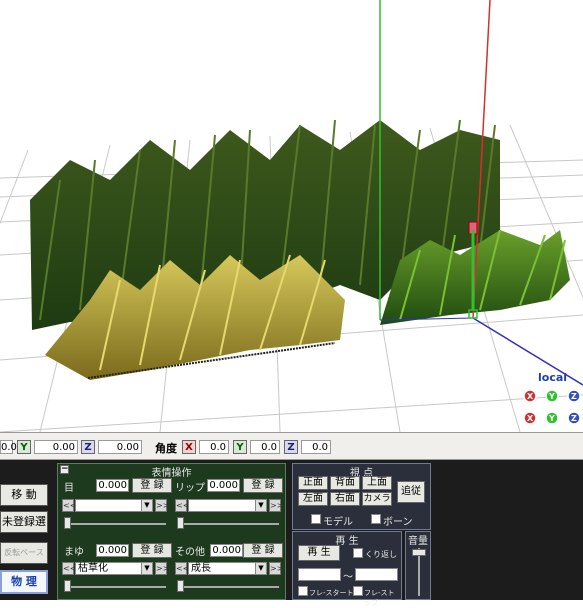 The height and width of the screenshot is (608, 583). I want to click on brow-prev-button: <<, so click(69, 568).